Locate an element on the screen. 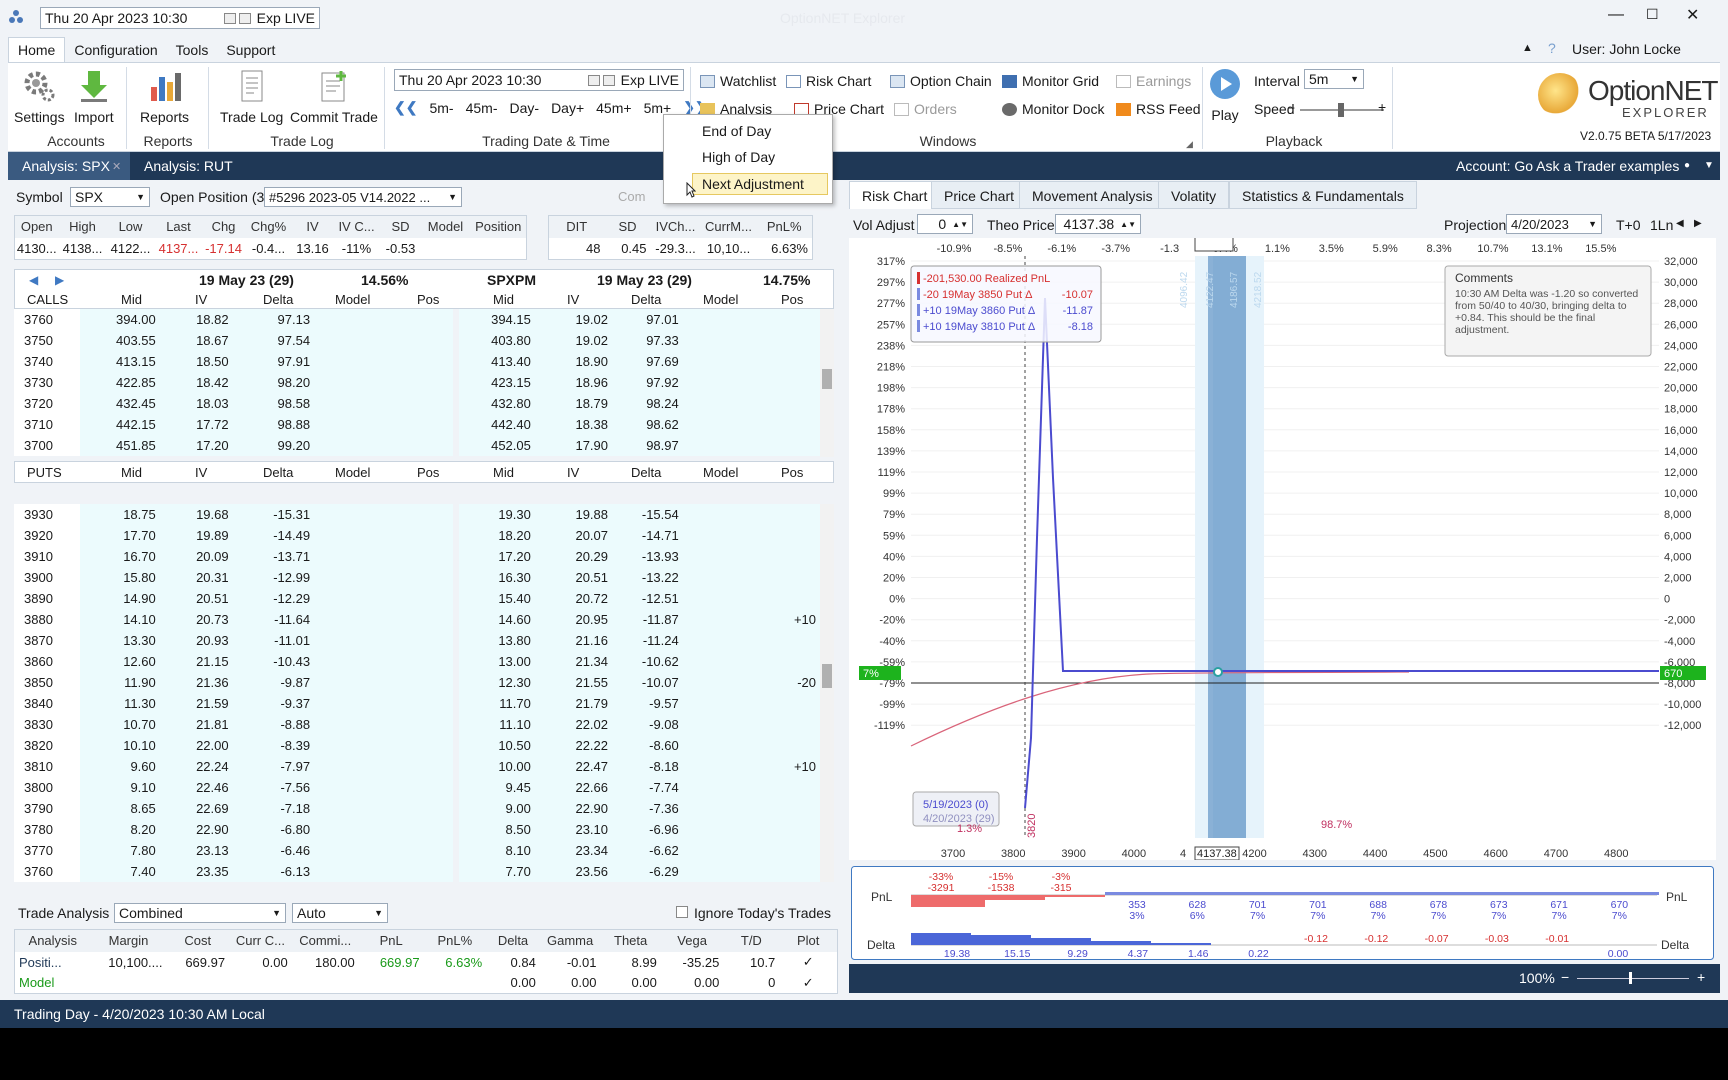  call-cell: 394.00 is located at coordinates (120, 319).